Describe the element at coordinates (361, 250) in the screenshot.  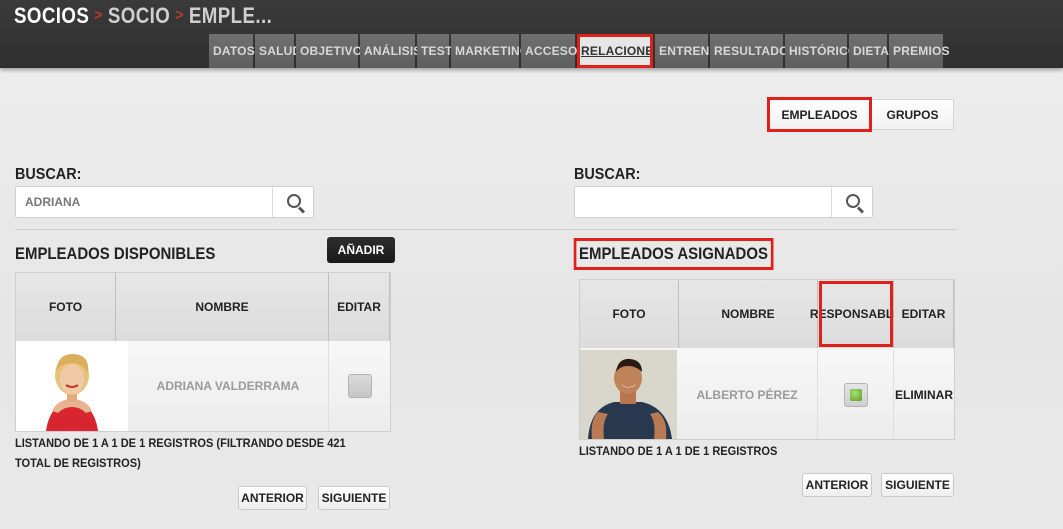
I see `add-button: AÑADIR` at that location.